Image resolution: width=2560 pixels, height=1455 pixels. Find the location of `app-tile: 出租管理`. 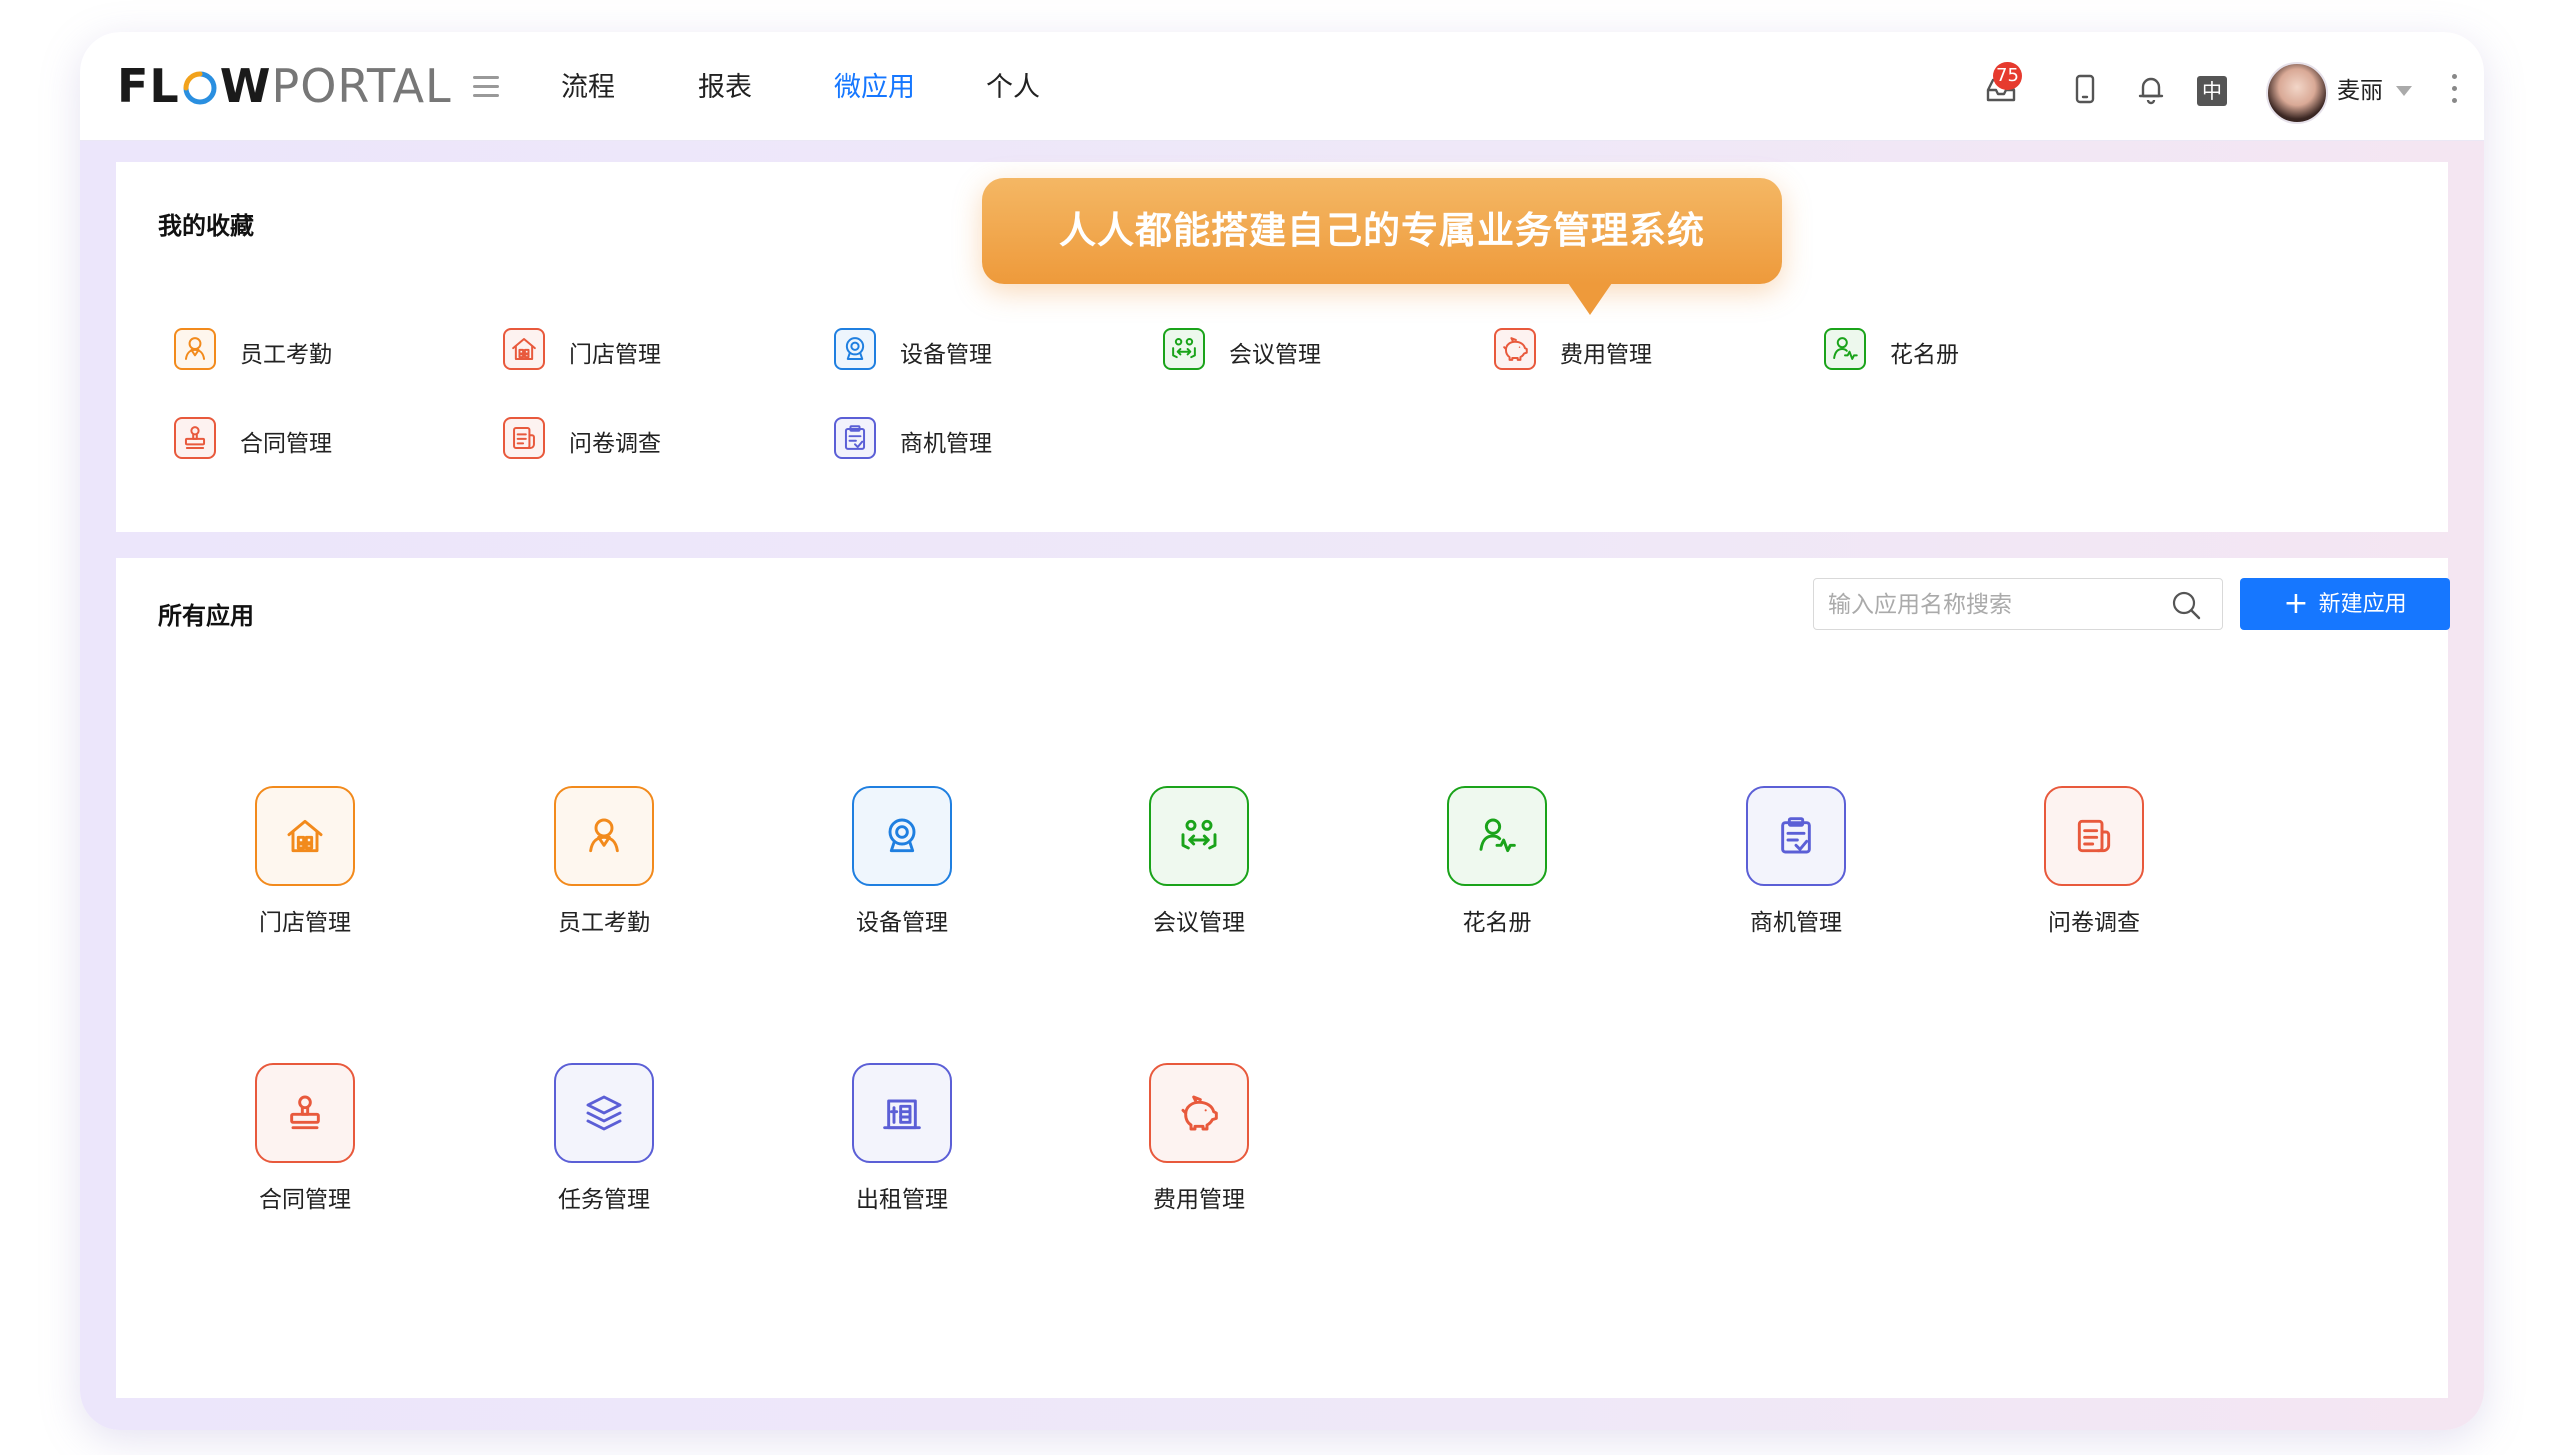

app-tile: 出租管理 is located at coordinates (902, 1143).